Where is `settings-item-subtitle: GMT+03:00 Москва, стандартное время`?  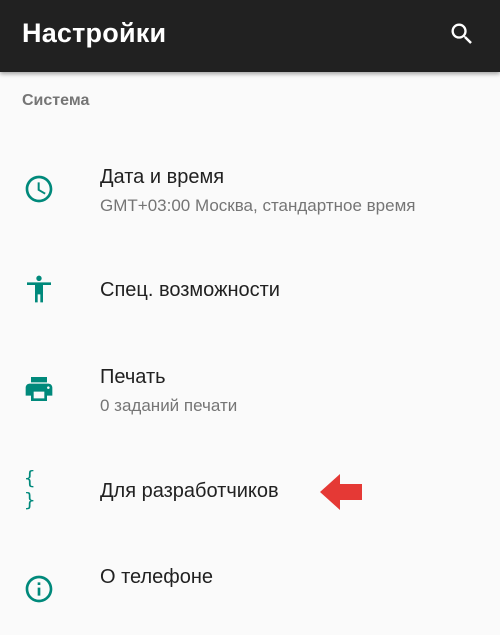 settings-item-subtitle: GMT+03:00 Москва, стандартное время is located at coordinates (258, 205).